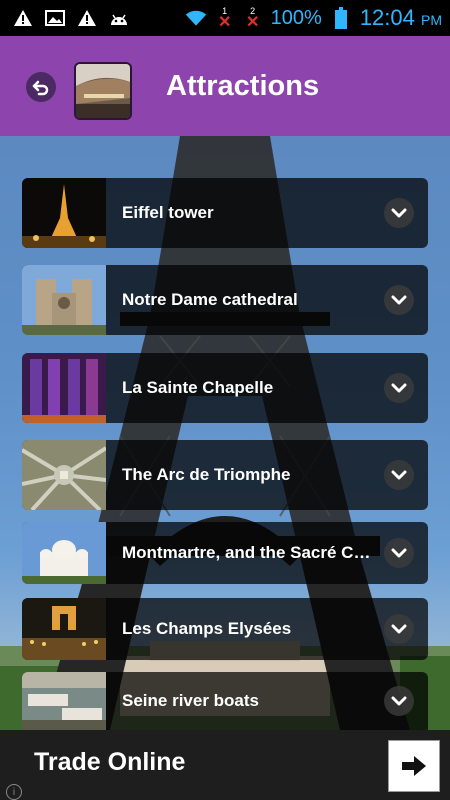 Image resolution: width=450 pixels, height=800 pixels. I want to click on clock-time: 12:04, so click(387, 17).